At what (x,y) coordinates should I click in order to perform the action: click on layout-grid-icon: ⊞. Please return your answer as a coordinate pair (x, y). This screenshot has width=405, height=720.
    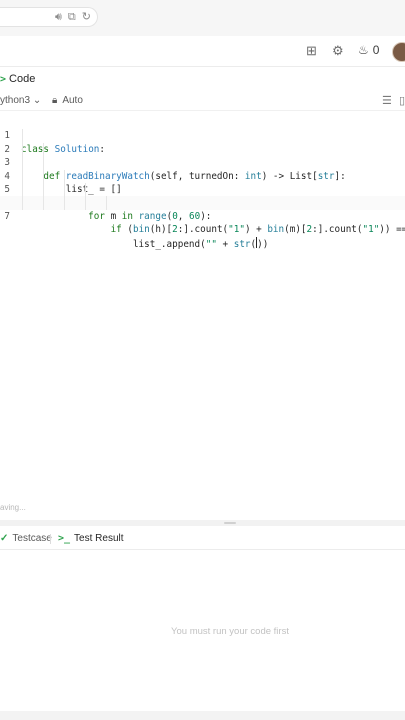
    Looking at the image, I should click on (311, 51).